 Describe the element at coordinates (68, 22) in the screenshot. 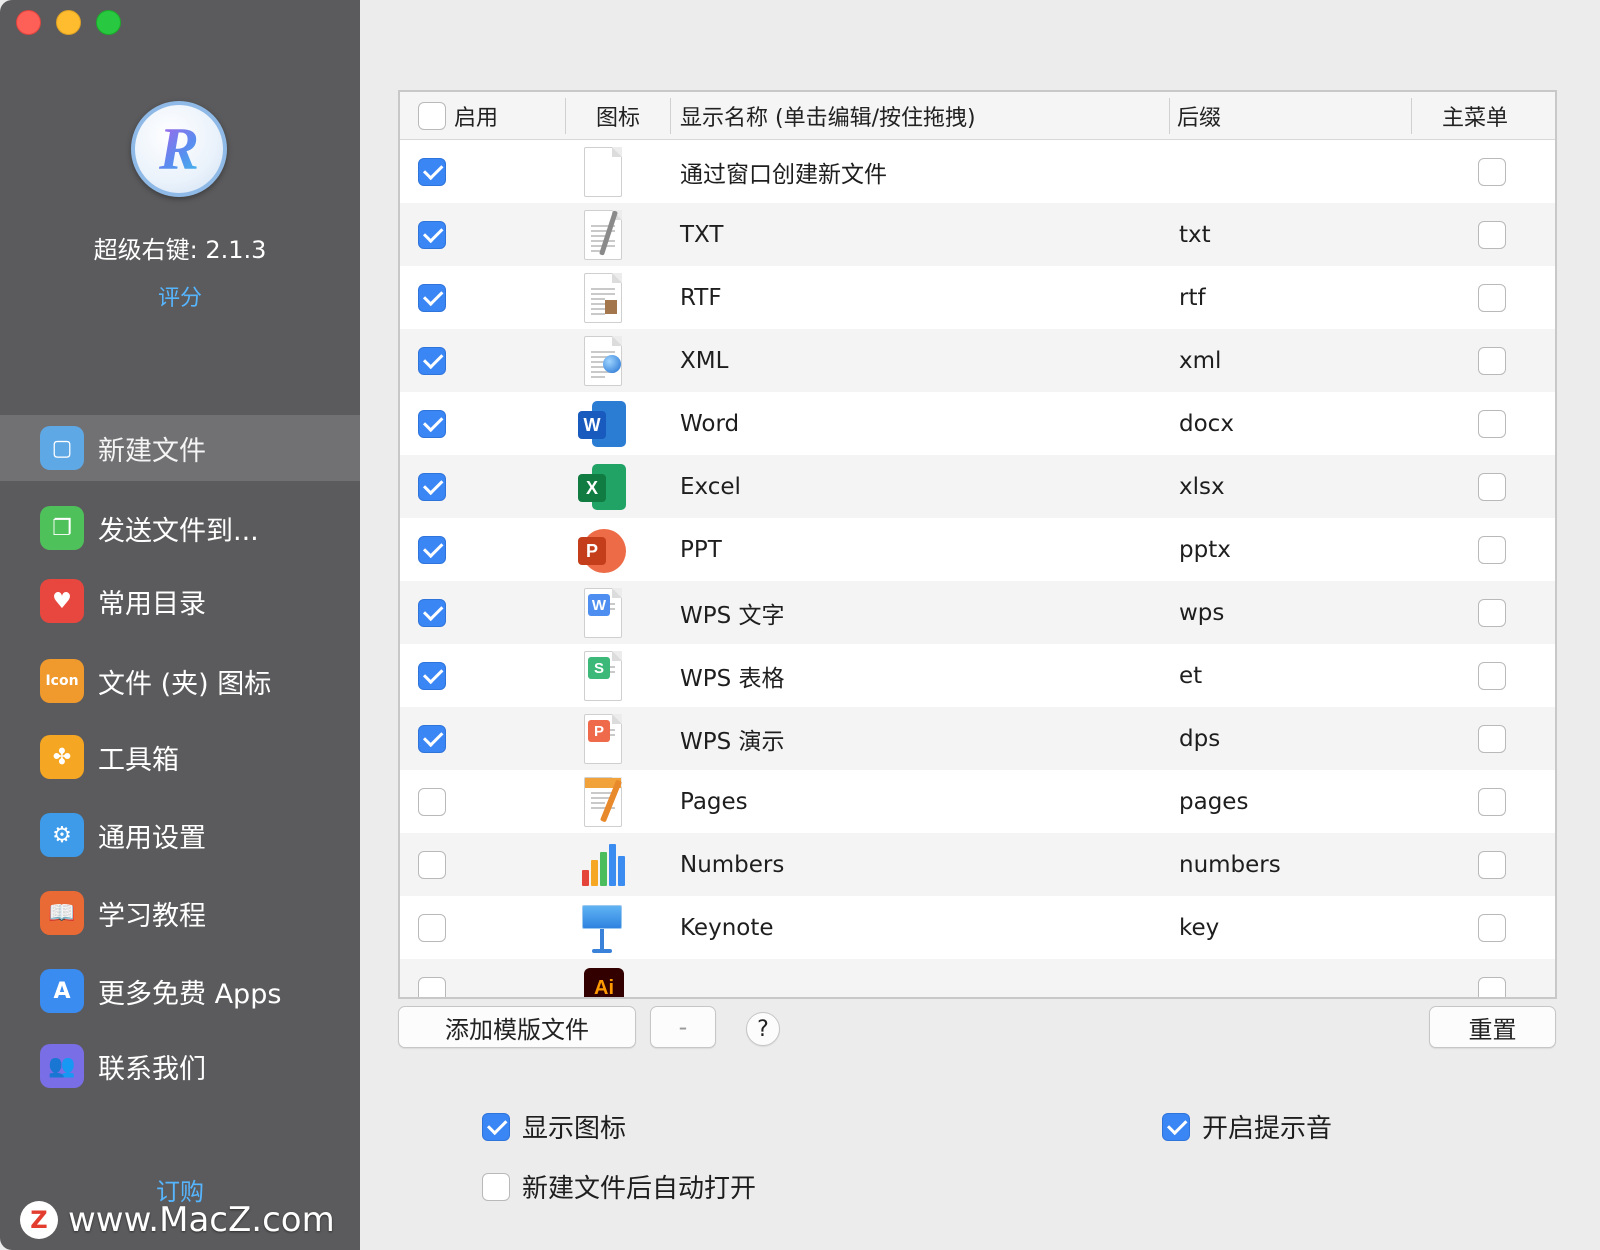

I see `minimize-window-button` at that location.